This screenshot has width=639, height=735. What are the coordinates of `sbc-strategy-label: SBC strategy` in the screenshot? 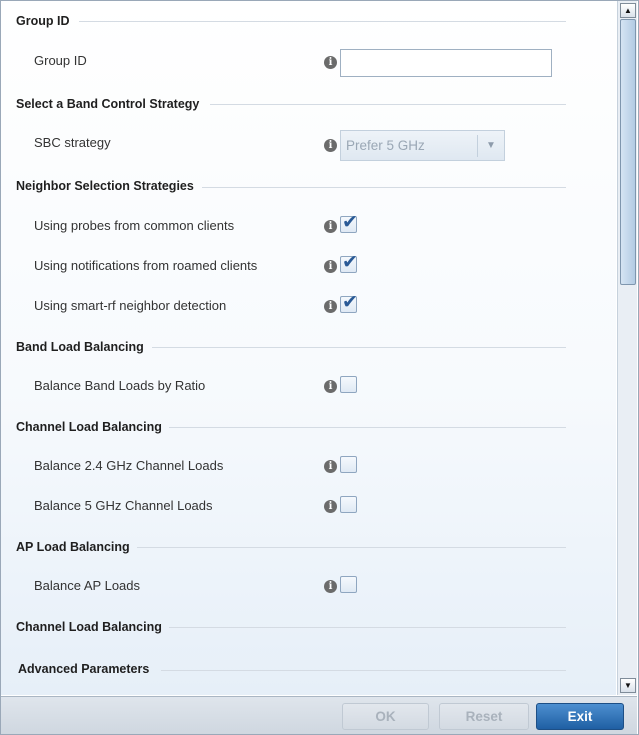 It's located at (72, 142).